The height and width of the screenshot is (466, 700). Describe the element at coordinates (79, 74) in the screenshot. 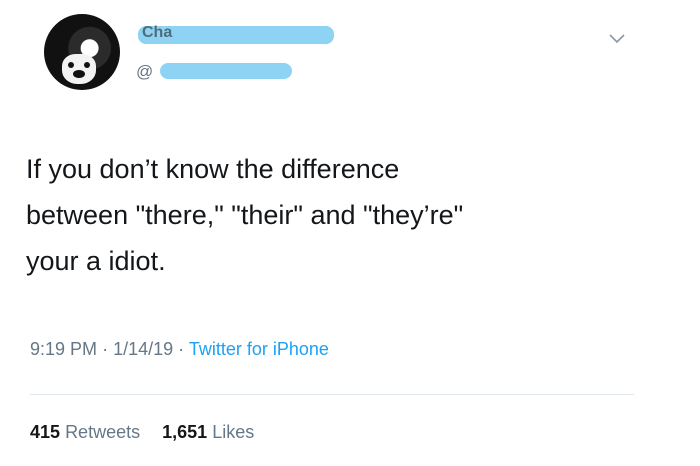

I see `avatar-dog-nose` at that location.